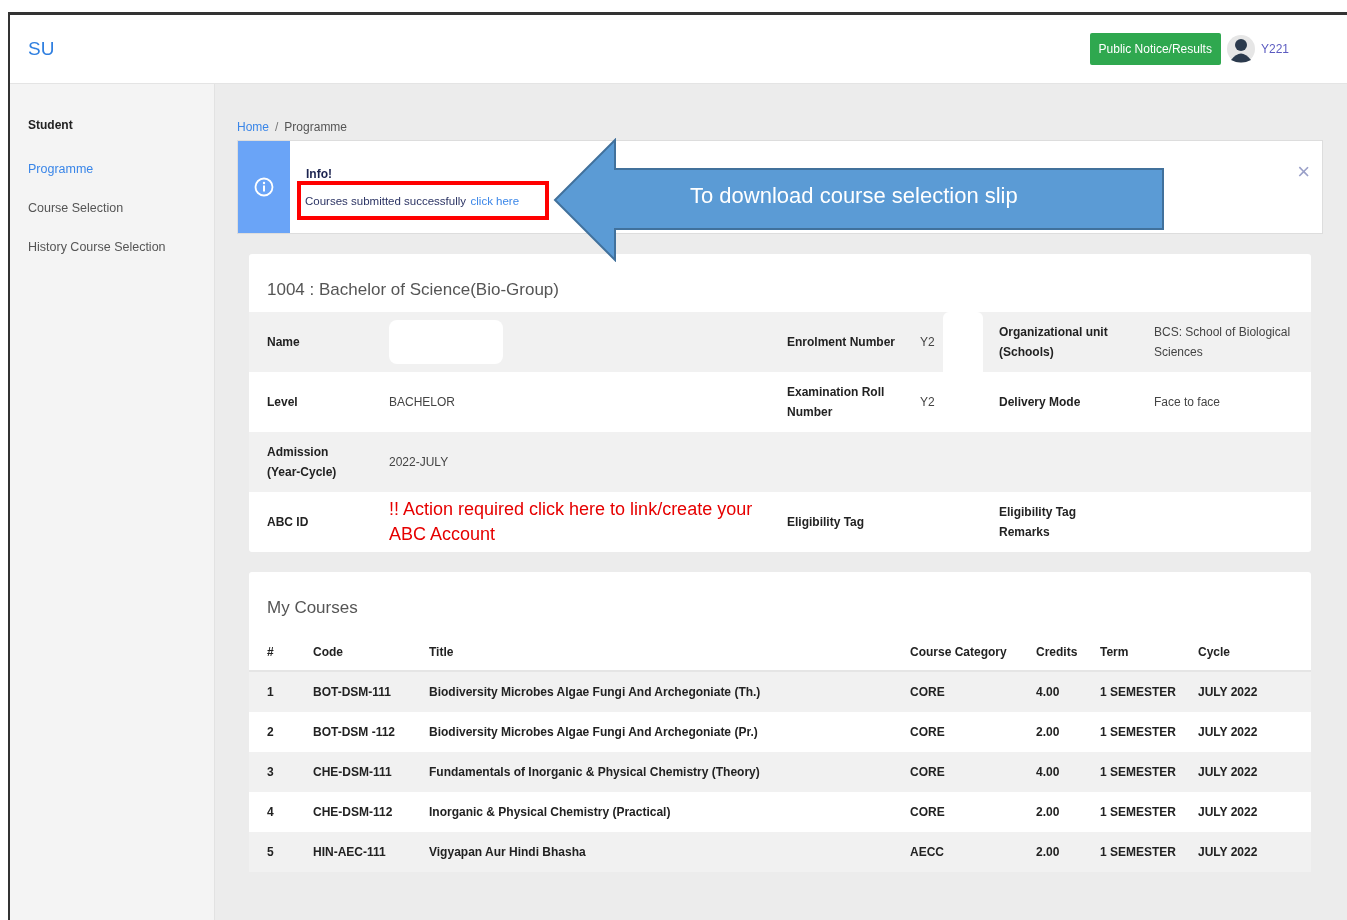 The height and width of the screenshot is (920, 1347). What do you see at coordinates (422, 402) in the screenshot?
I see `field-value: BACHELOR` at bounding box center [422, 402].